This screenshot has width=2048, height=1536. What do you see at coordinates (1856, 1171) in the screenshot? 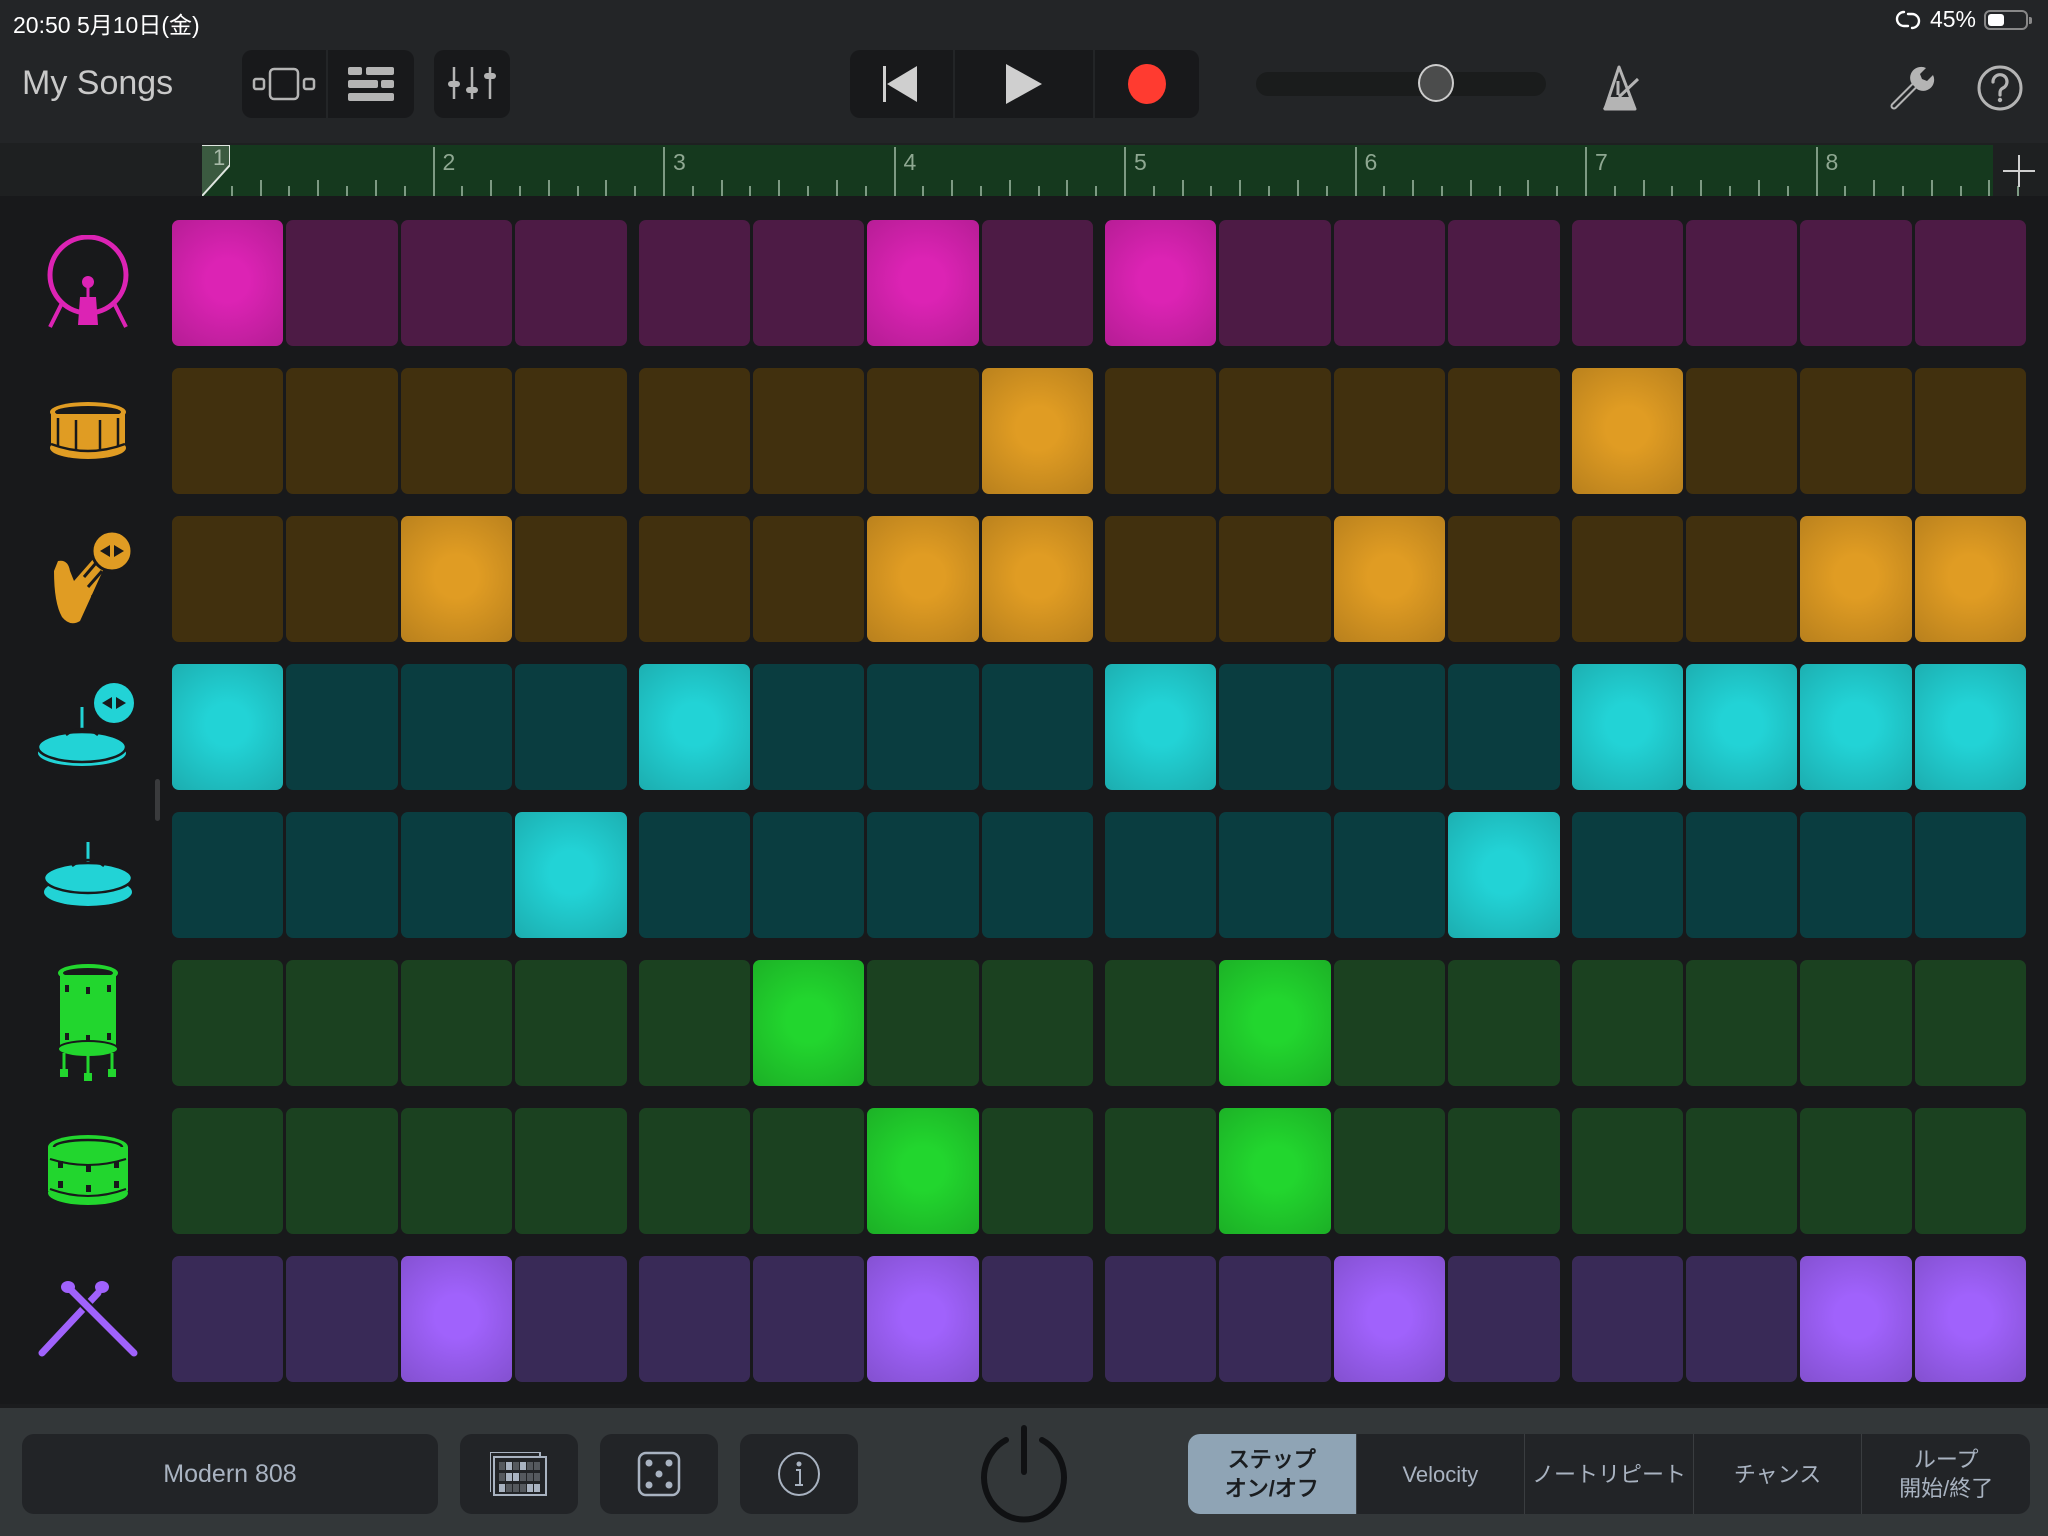
I see `step-pad-tom-15-off` at bounding box center [1856, 1171].